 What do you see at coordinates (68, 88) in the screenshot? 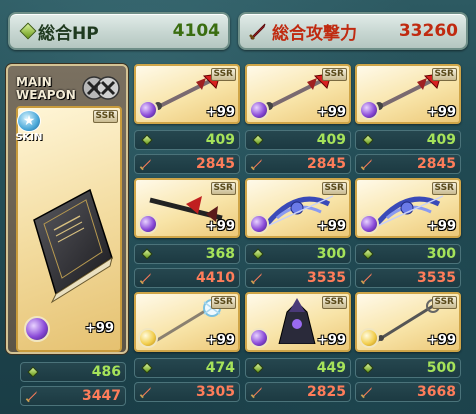
I see `main-weapon-label: MAIN WEAPON` at bounding box center [68, 88].